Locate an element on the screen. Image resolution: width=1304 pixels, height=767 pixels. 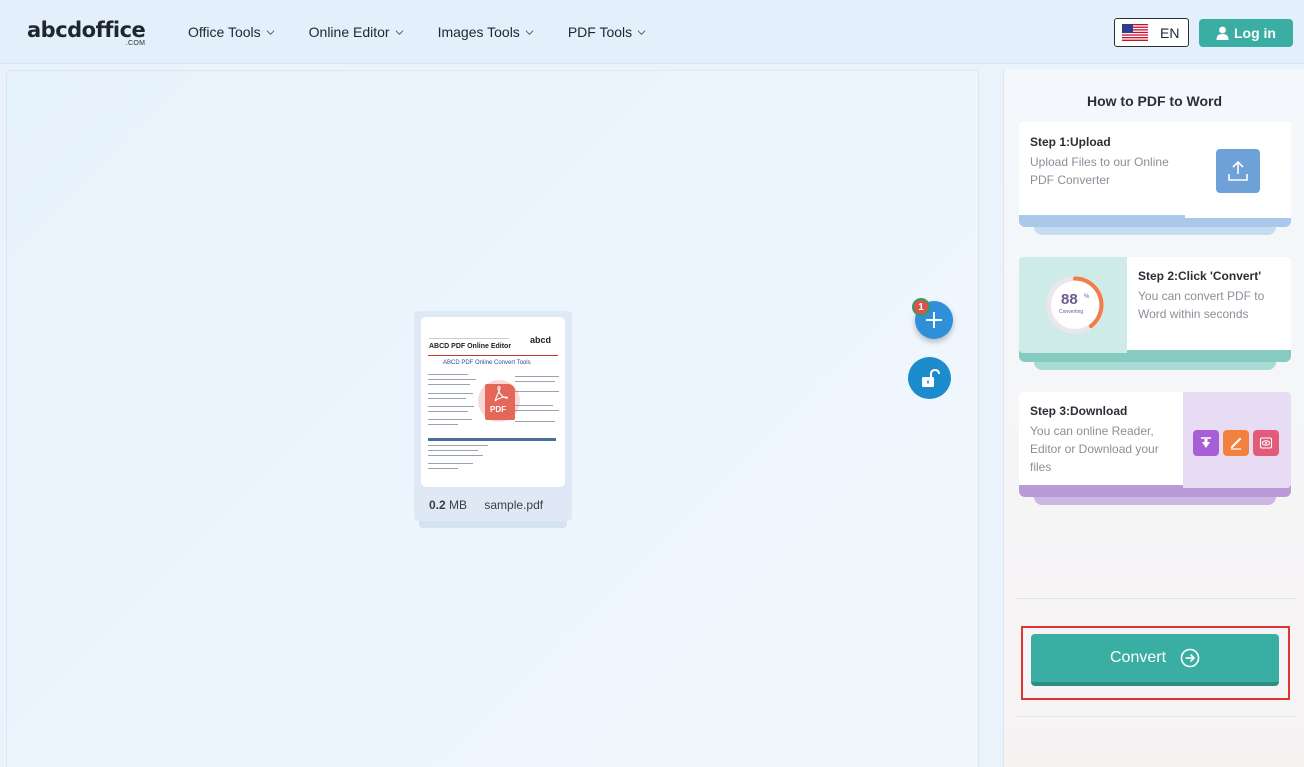
step-title: Step 3:Download is located at coordinates (1079, 411).